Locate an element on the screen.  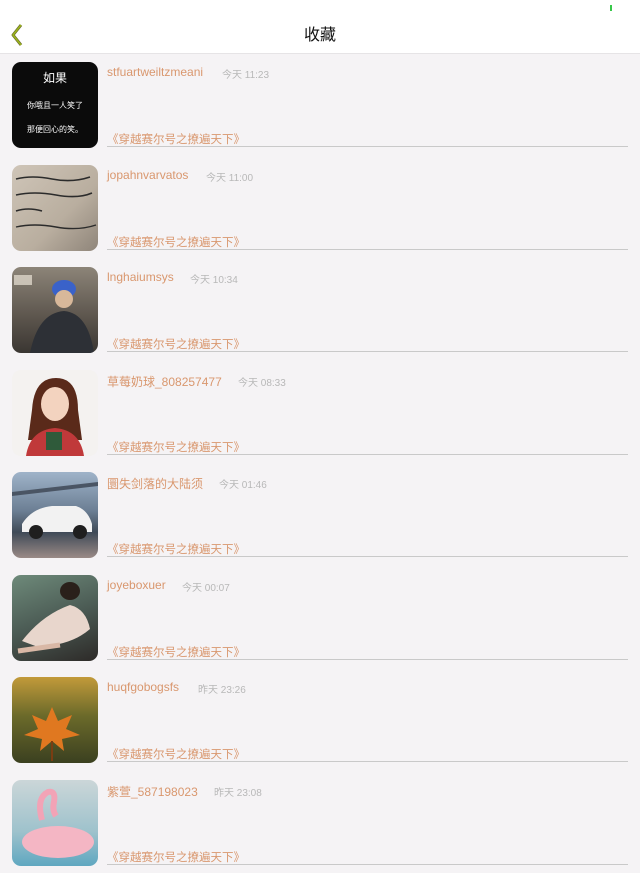
list-item: jopahnvarvatos 今天 11:00 《穿越赛尔号之撩遍天下》 is located at coordinates (320, 207).